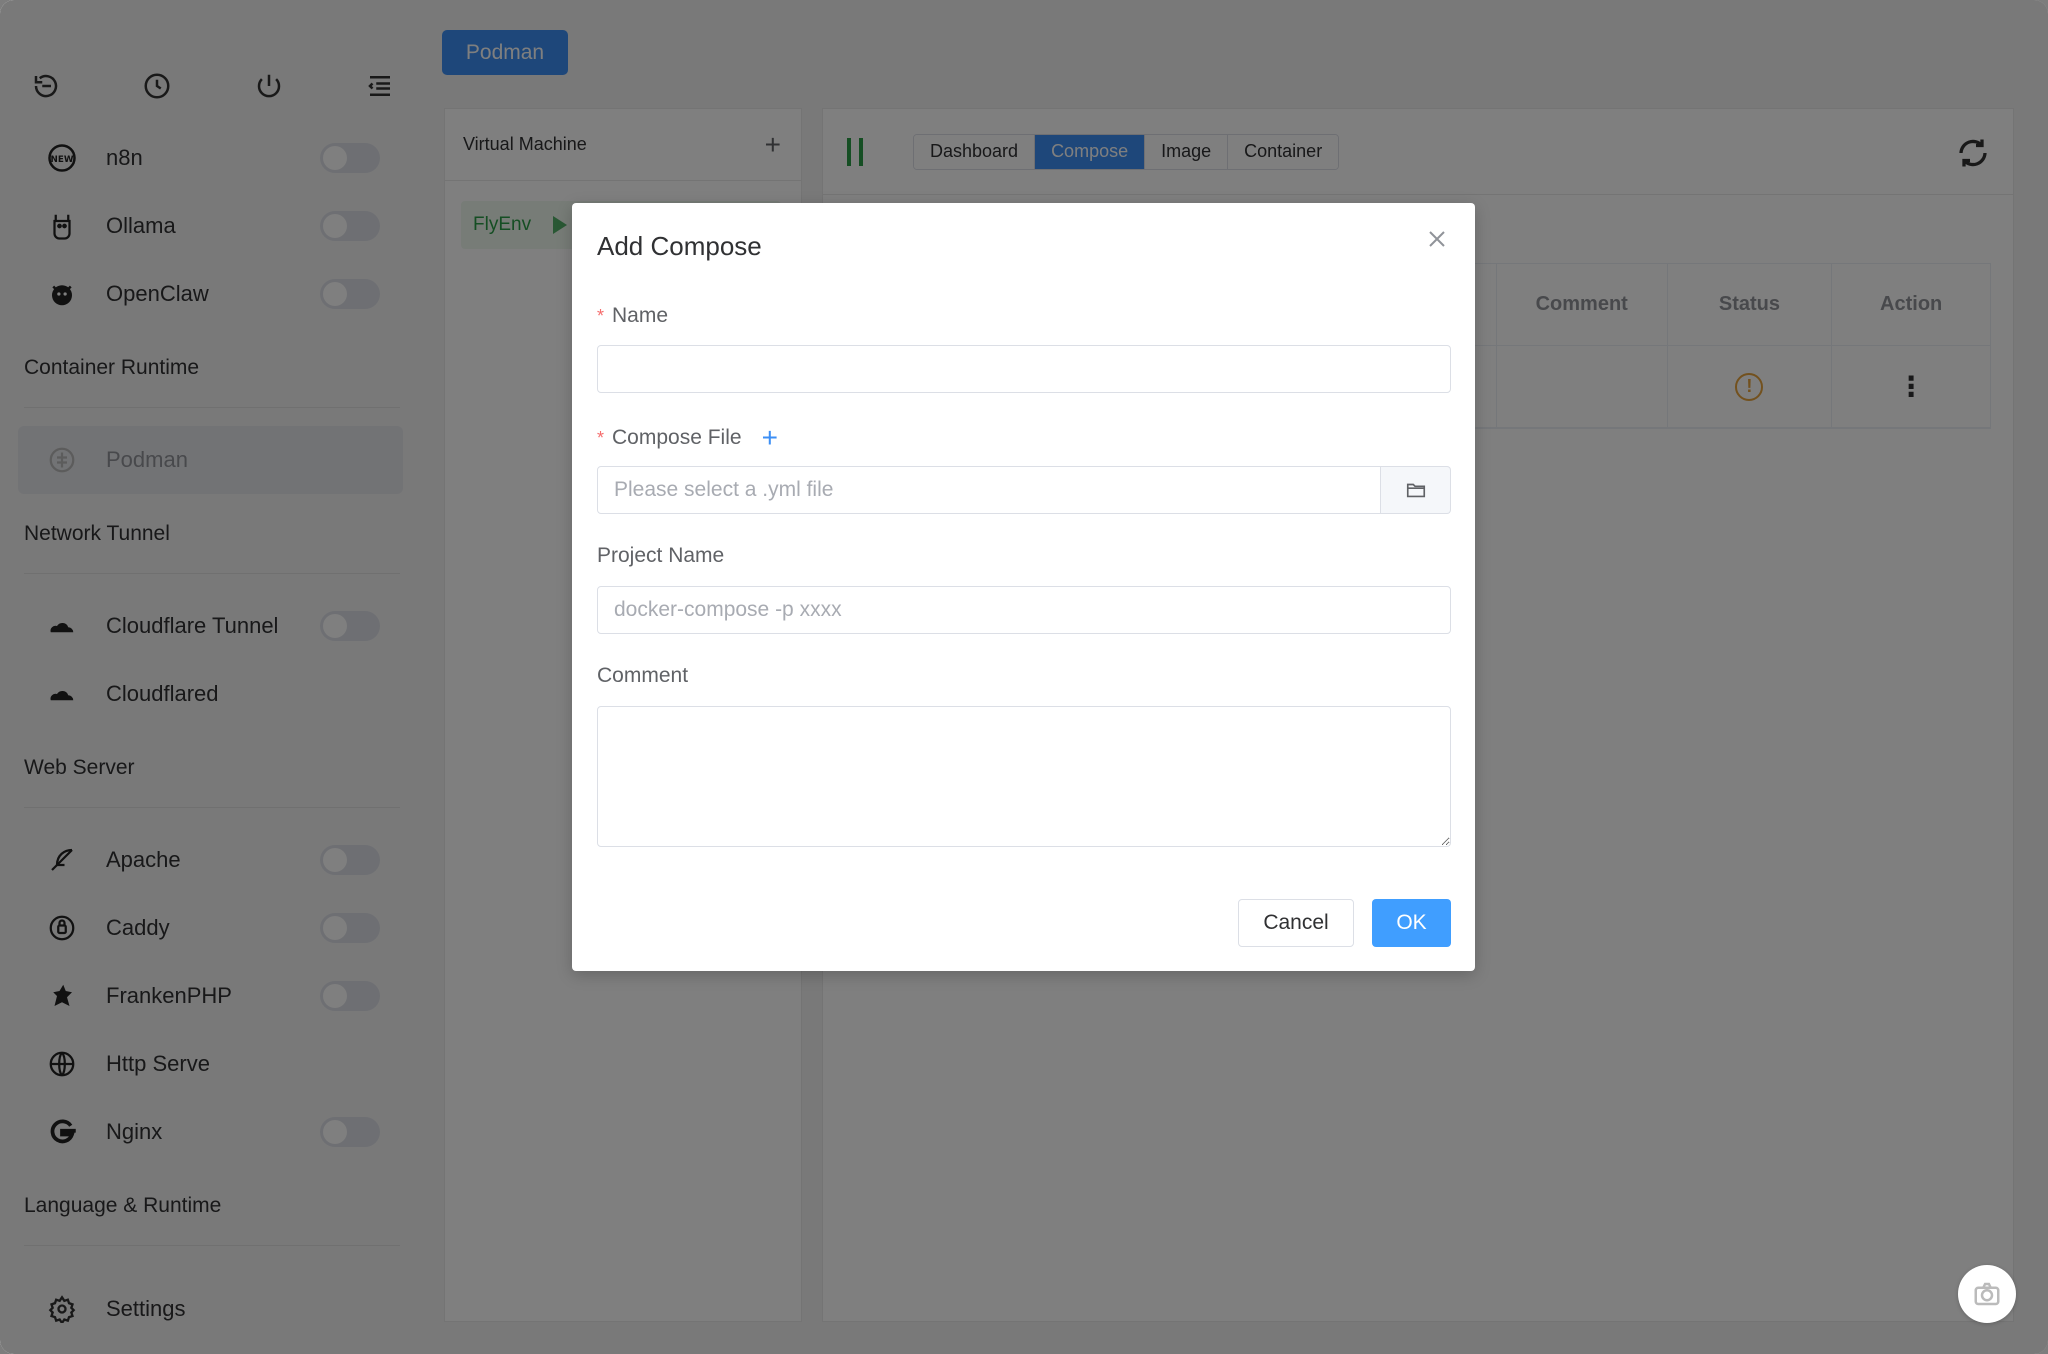 This screenshot has width=2048, height=1354. I want to click on comment-textarea, so click(1024, 776).